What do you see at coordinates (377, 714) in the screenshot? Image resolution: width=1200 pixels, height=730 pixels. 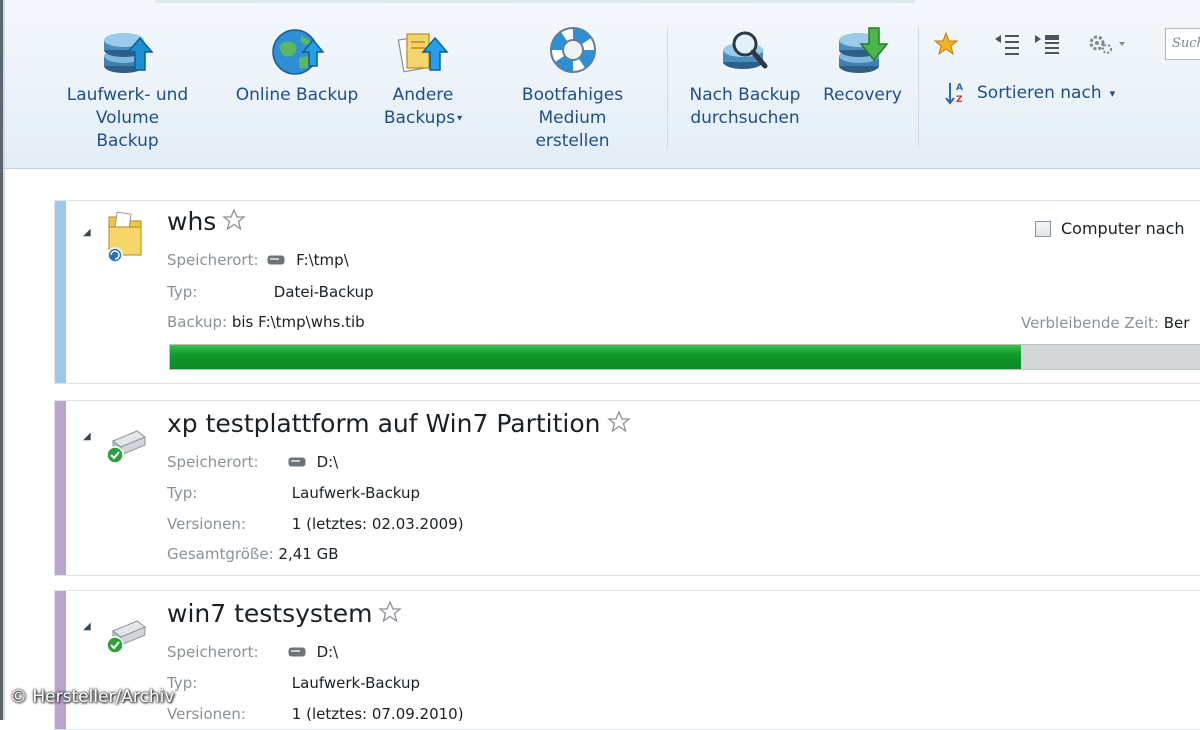 I see `versions-value: 1 (letztes: 07.09.2010)` at bounding box center [377, 714].